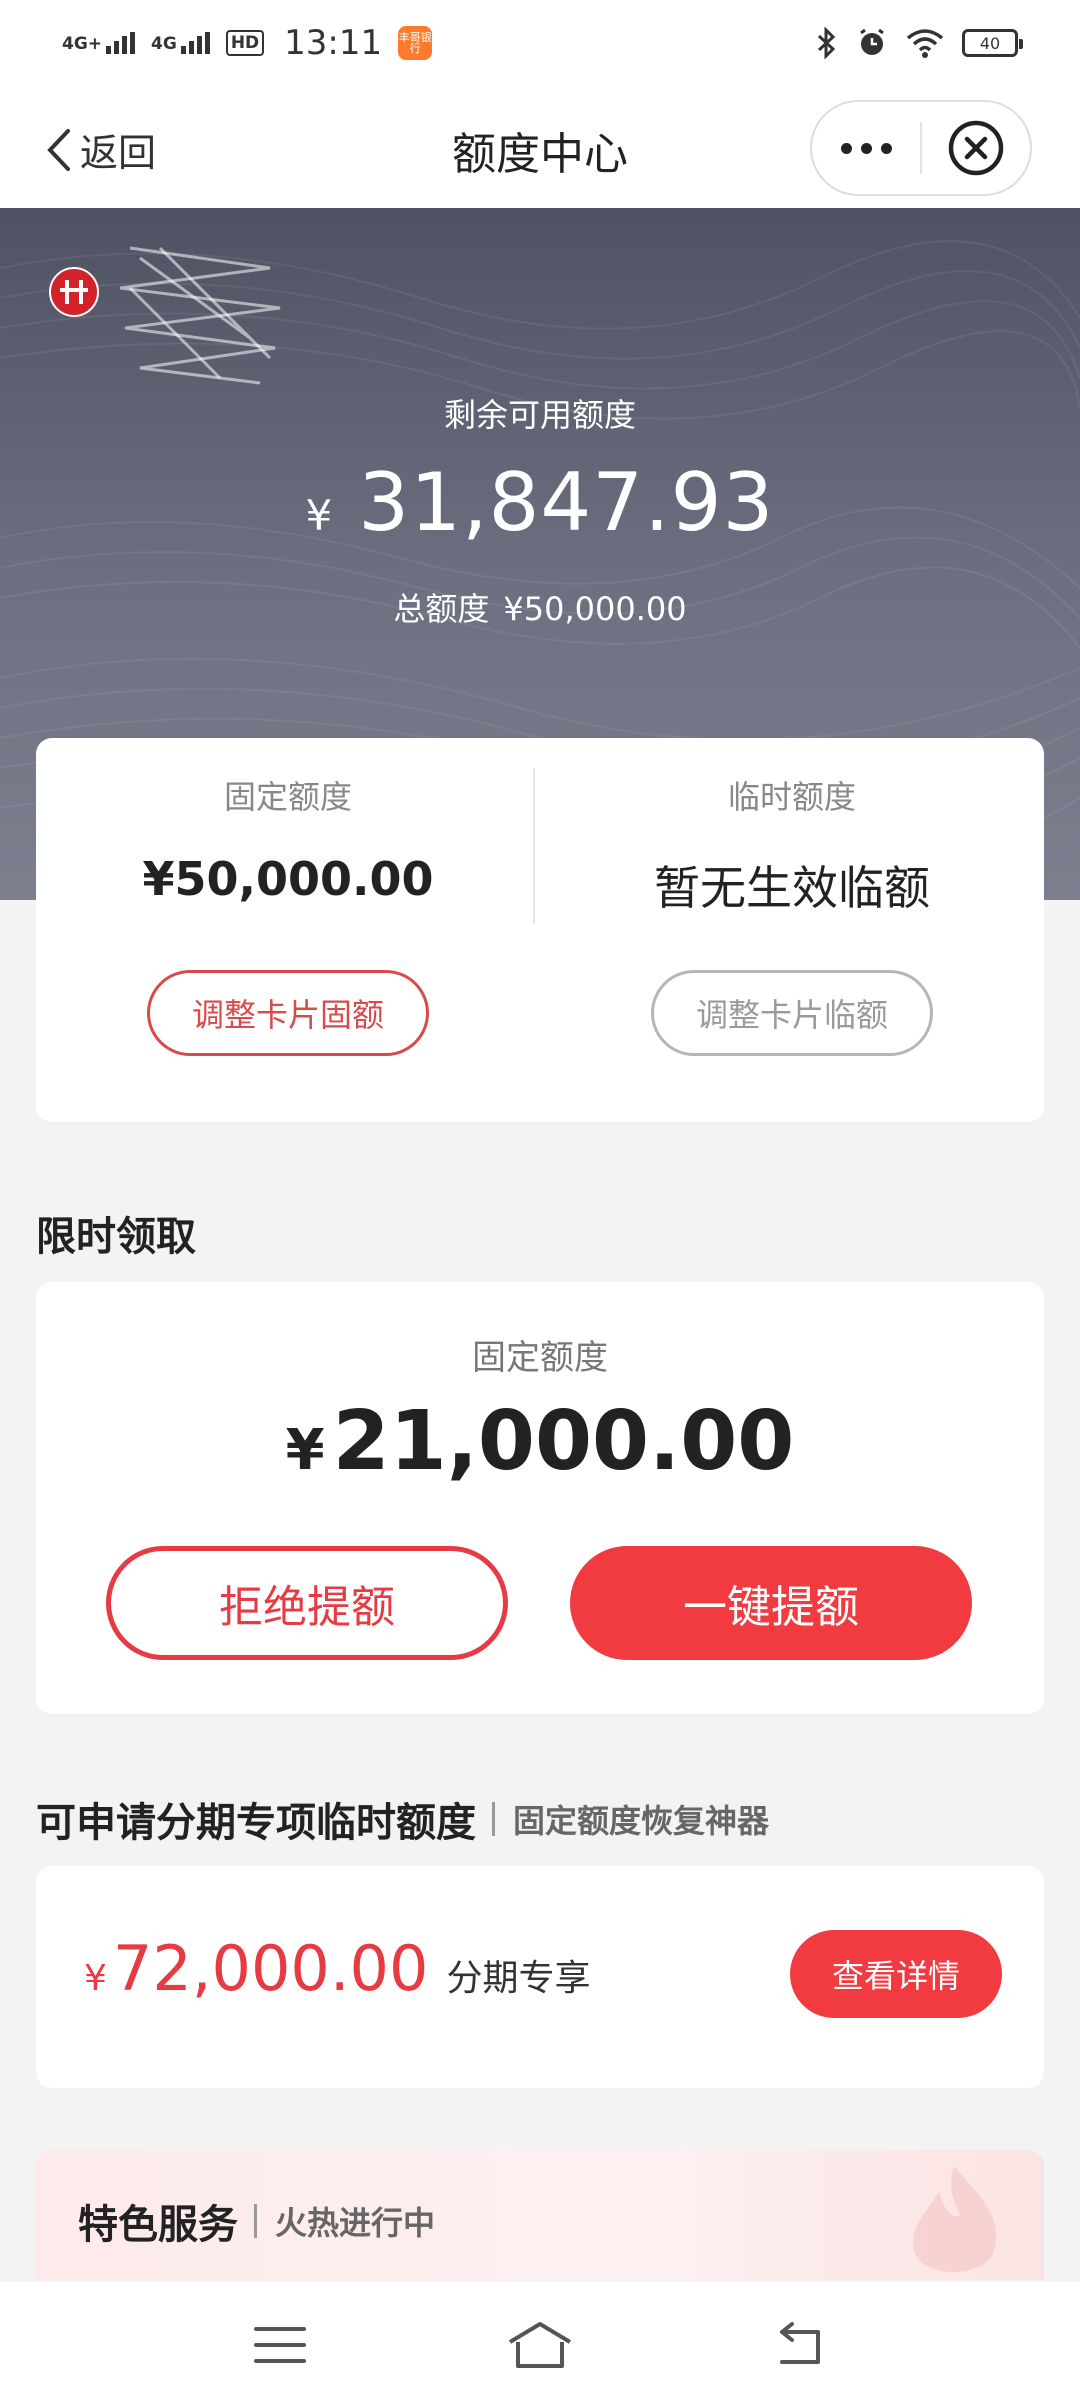 The height and width of the screenshot is (2408, 1080). What do you see at coordinates (245, 43) in the screenshot?
I see `hd-badge: HD` at bounding box center [245, 43].